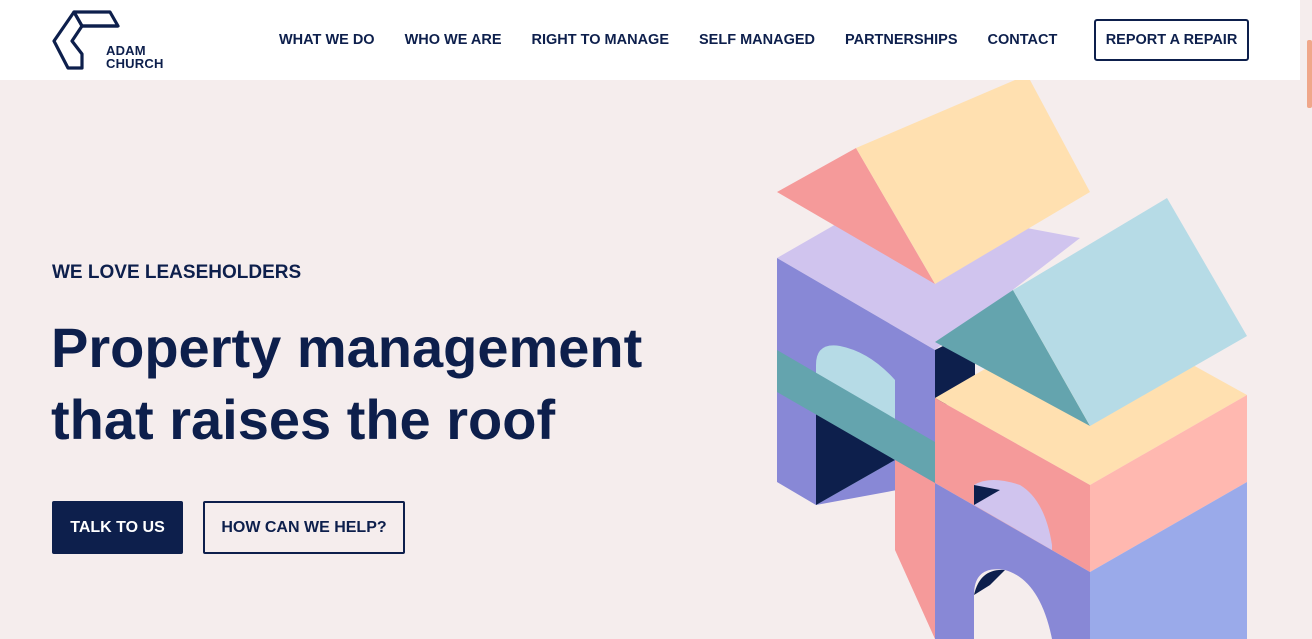 The height and width of the screenshot is (639, 1312). What do you see at coordinates (600, 40) in the screenshot?
I see `nav-item-right-to-manage: RIGHT TO MANAGE` at bounding box center [600, 40].